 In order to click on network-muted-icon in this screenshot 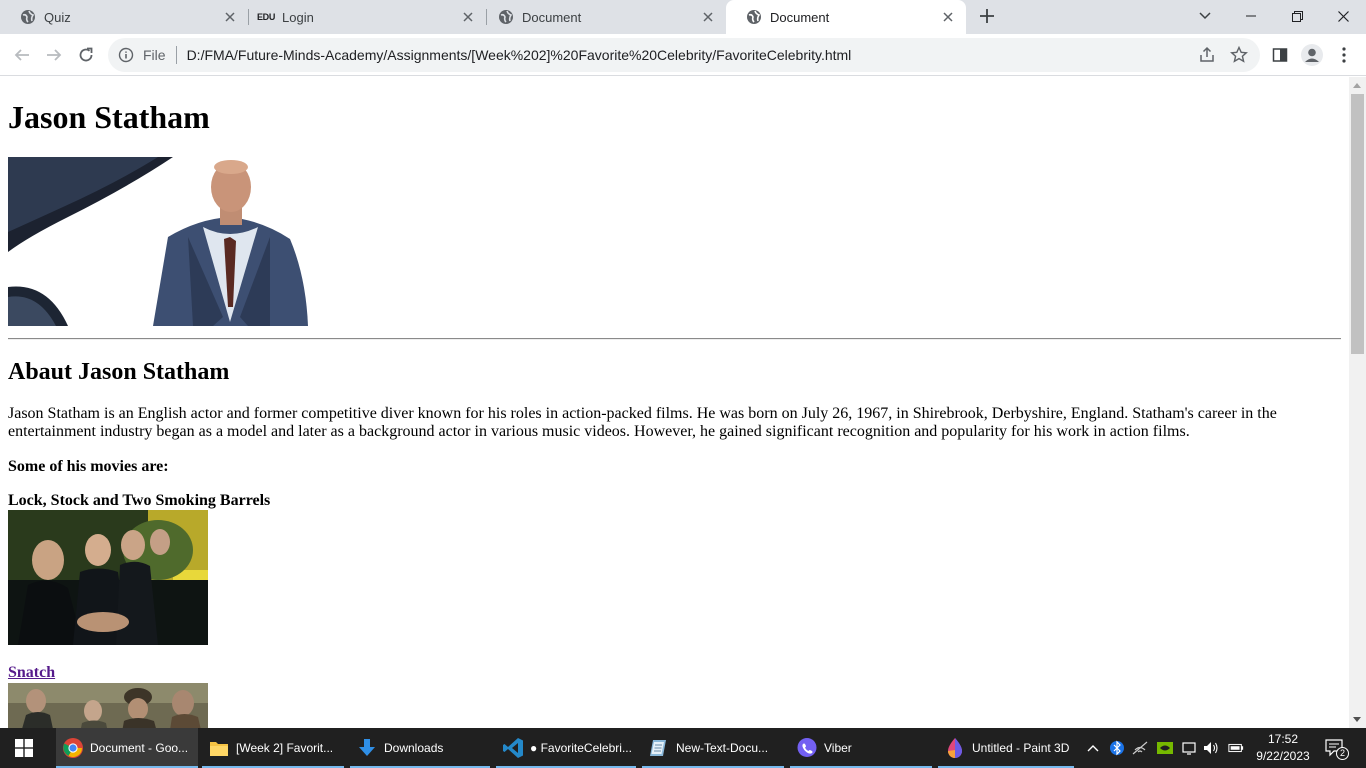, I will do `click(1140, 748)`.